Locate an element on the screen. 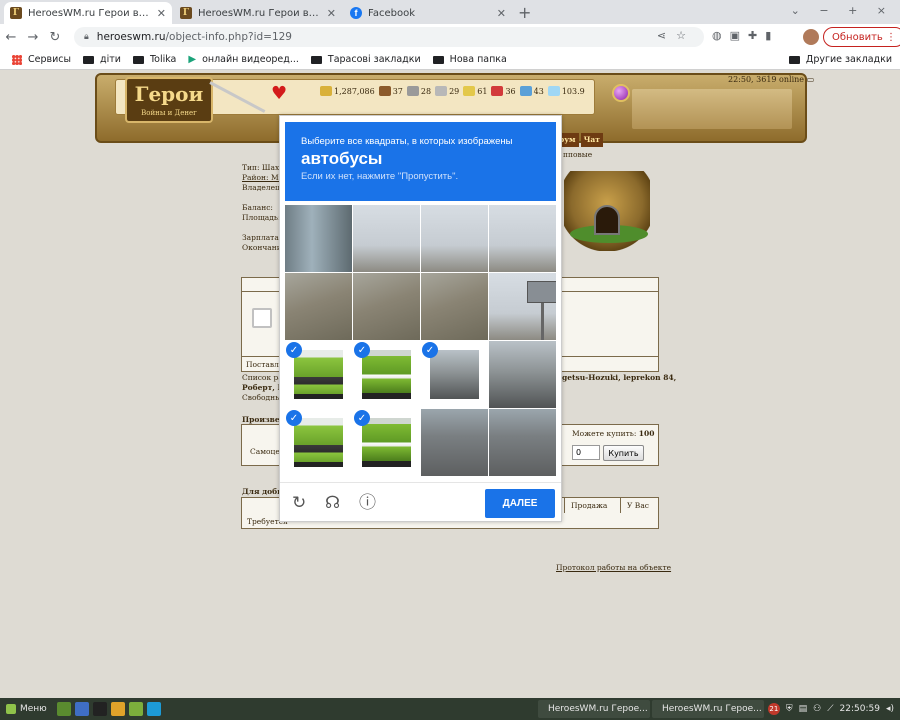  nav-chat: Чат is located at coordinates (591, 140).